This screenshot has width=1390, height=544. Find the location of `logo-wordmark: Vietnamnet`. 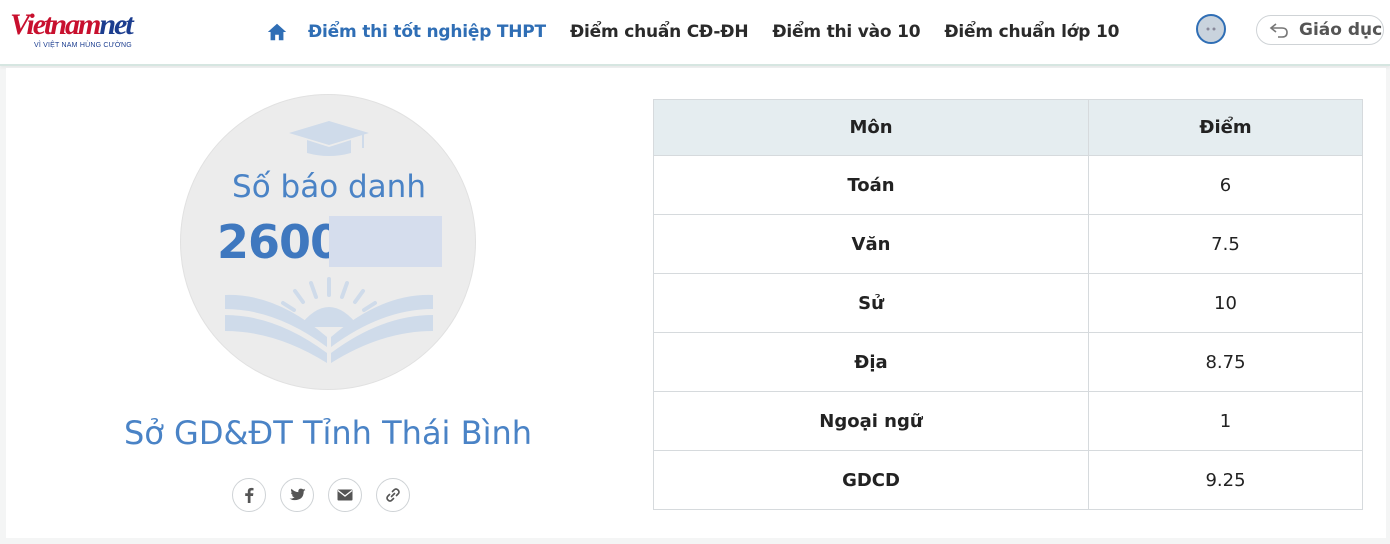

logo-wordmark: Vietnamnet is located at coordinates (72, 25).